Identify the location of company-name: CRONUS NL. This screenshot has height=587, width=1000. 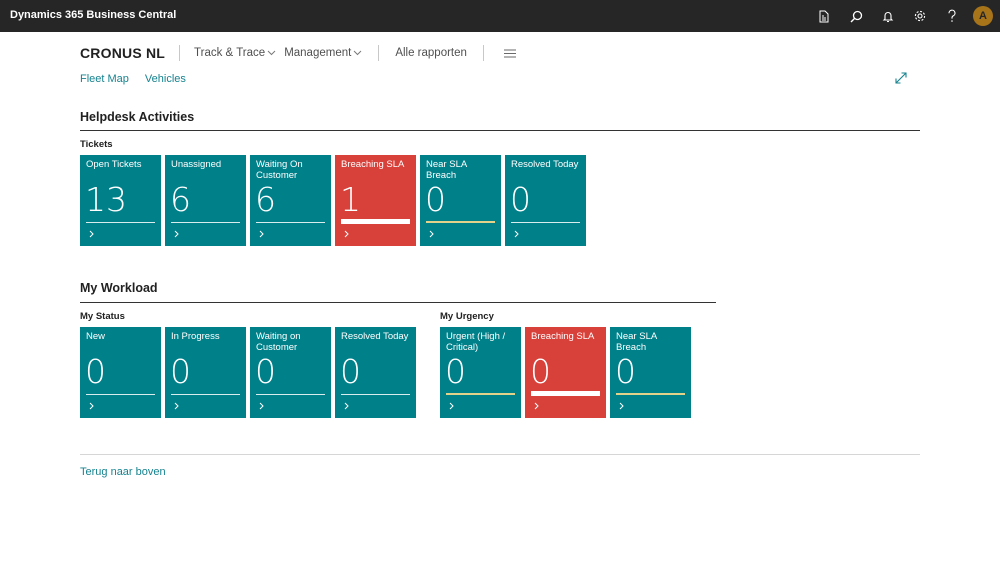
(122, 53).